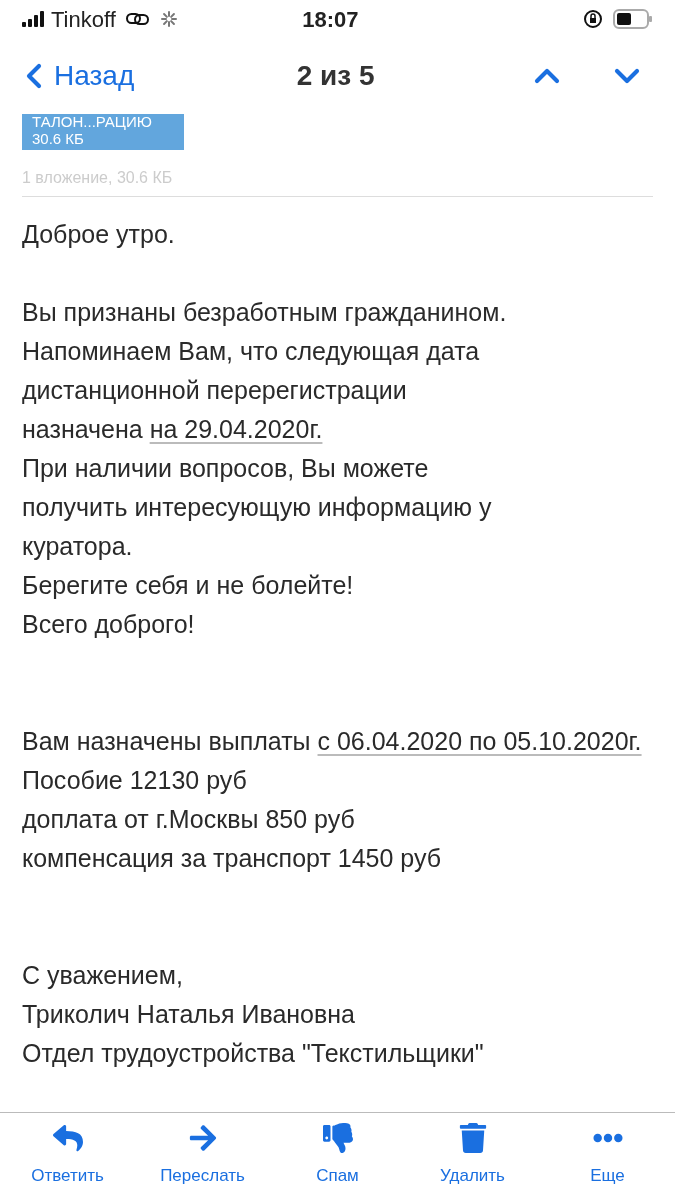  Describe the element at coordinates (472, 1156) in the screenshot. I see `toolbar-button: Удалить` at that location.